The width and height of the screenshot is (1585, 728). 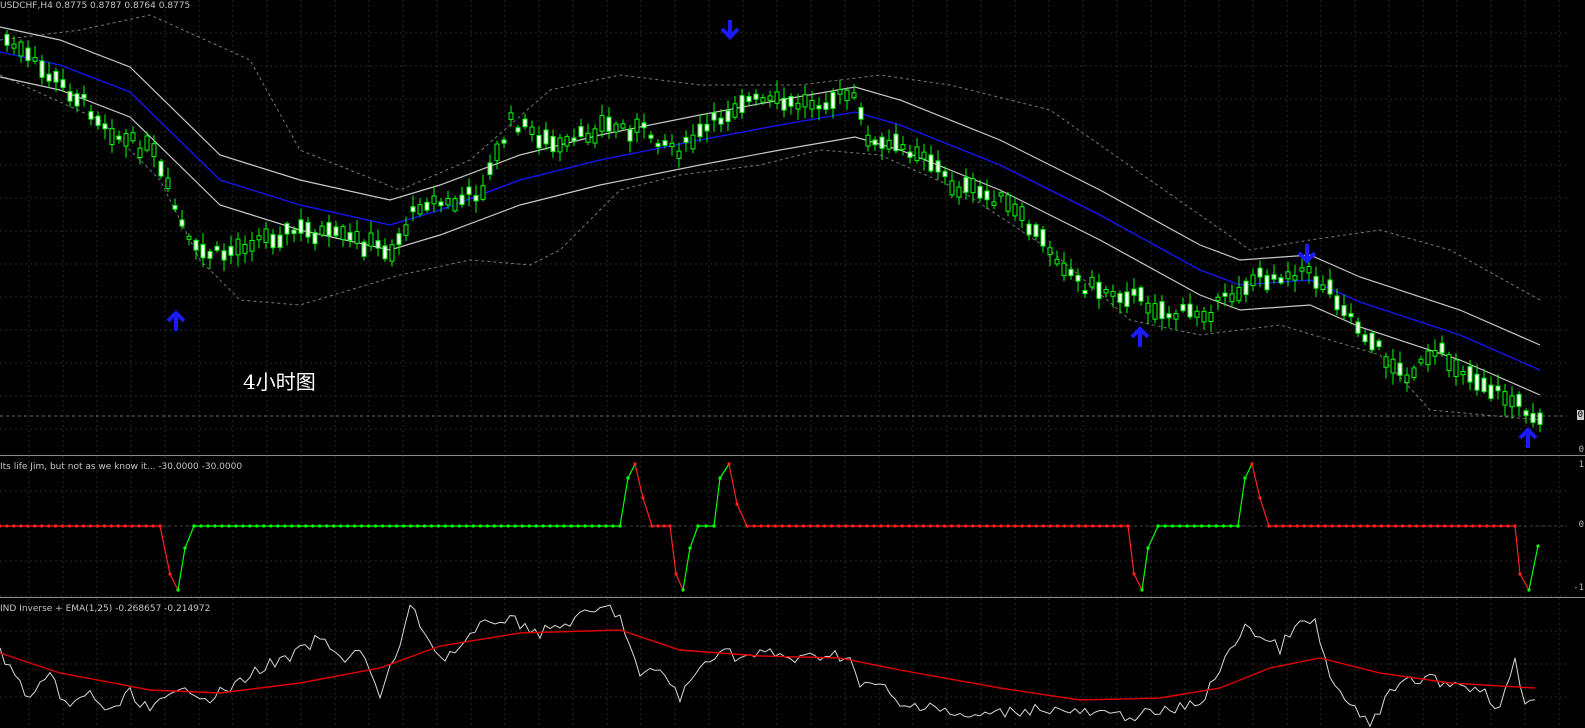 I want to click on indicator1-scale: 1 0 -1, so click(x=1576, y=526).